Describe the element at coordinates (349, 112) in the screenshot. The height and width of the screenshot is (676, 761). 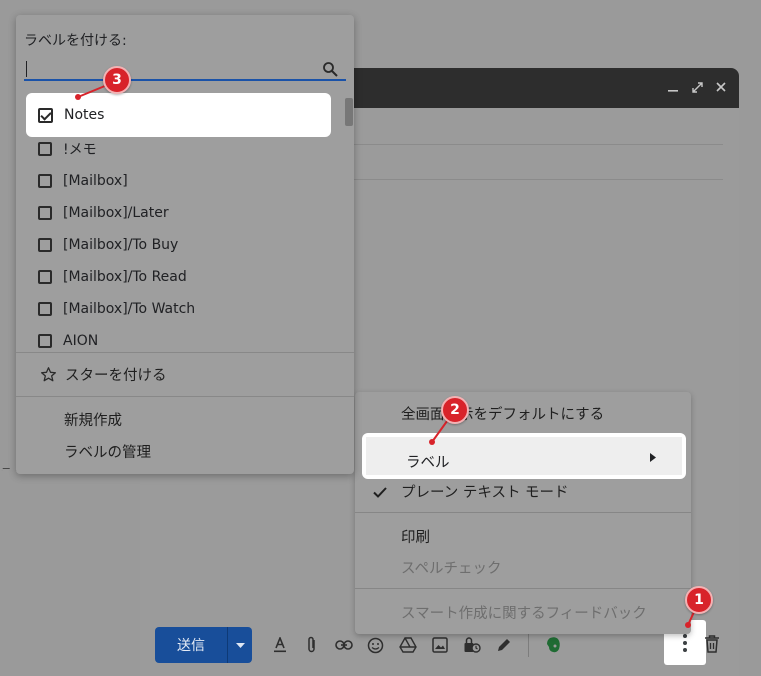
I see `label-list-scrollbar` at that location.